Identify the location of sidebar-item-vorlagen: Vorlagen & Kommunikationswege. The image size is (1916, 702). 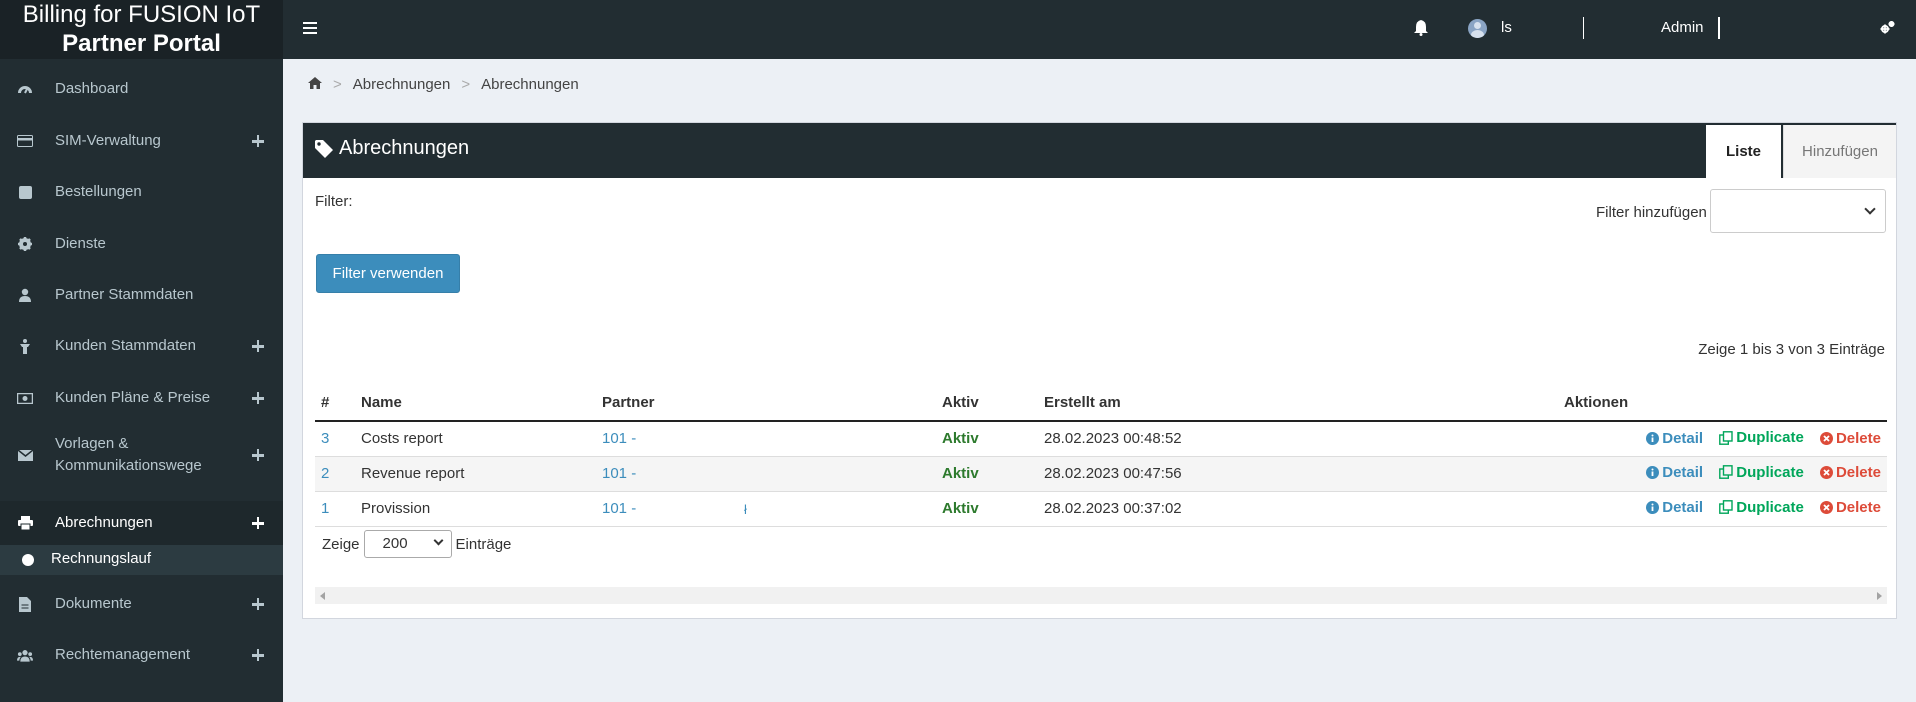
(141, 455).